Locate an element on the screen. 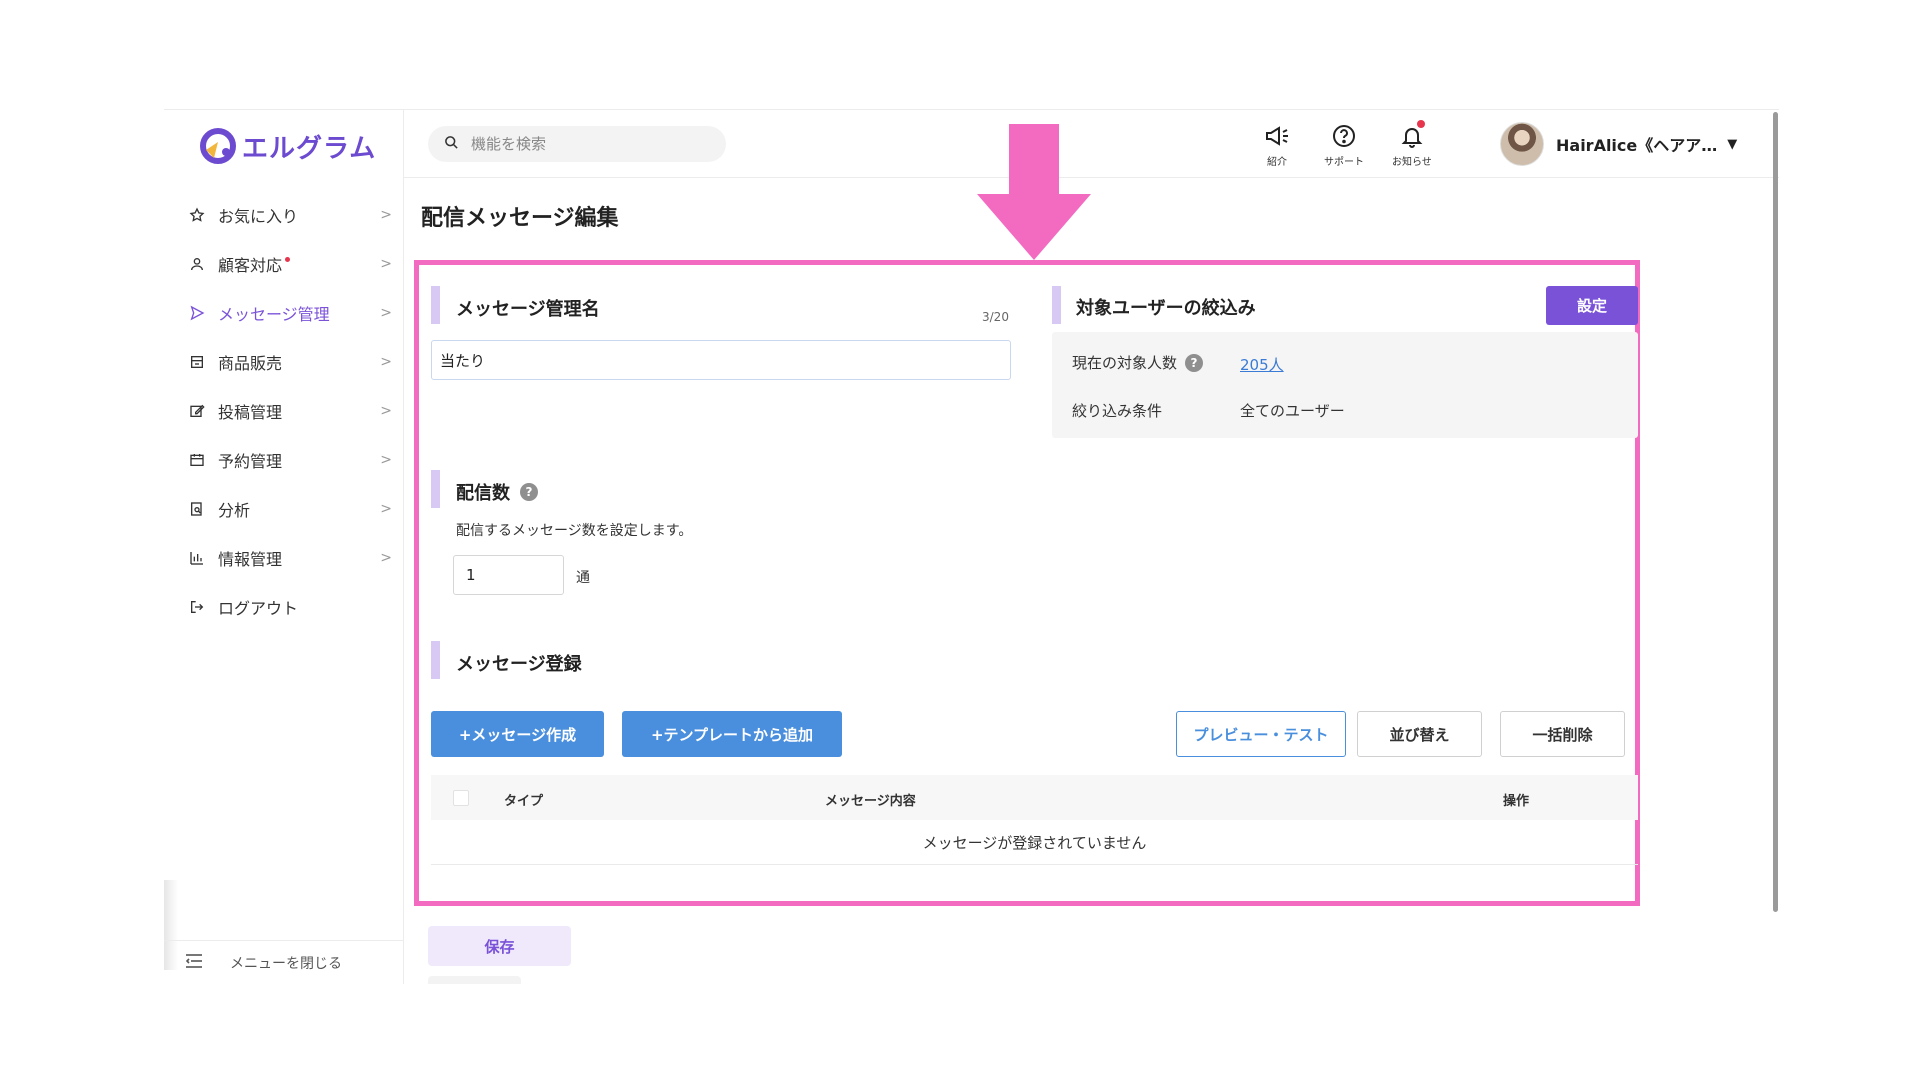  send-icon is located at coordinates (197, 313).